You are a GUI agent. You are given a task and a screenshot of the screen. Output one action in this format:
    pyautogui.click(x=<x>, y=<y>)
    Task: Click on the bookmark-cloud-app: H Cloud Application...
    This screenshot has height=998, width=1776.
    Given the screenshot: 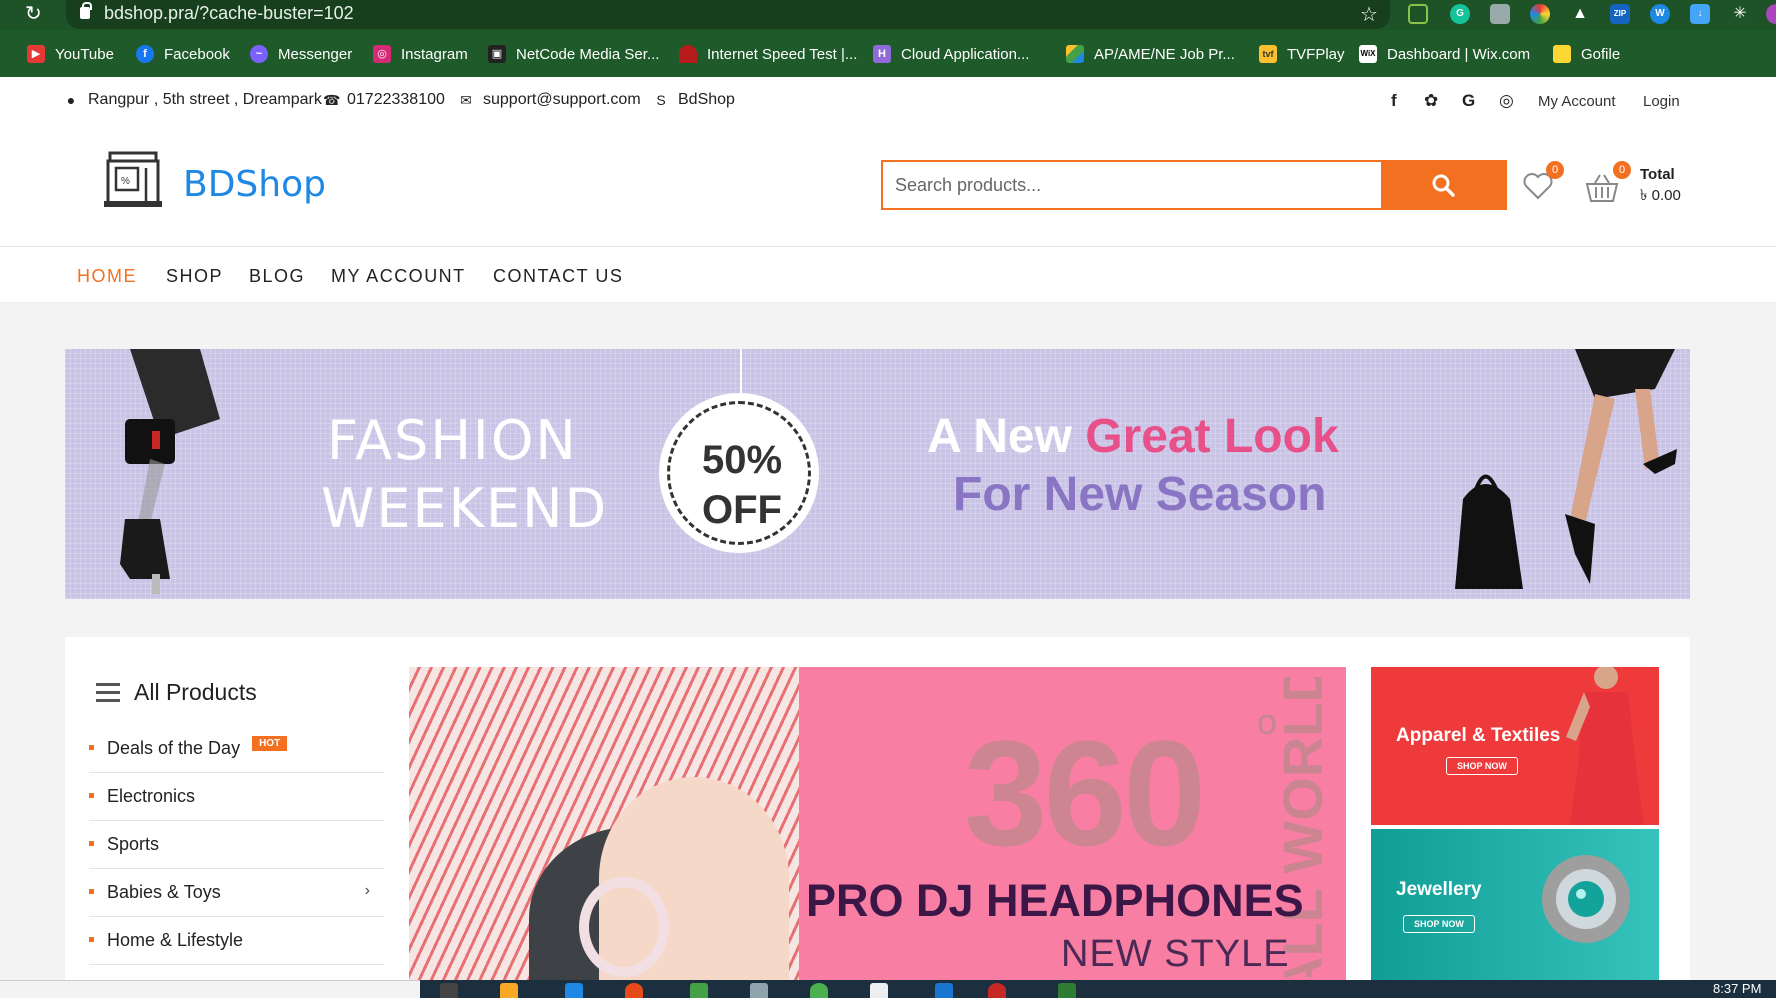 What is the action you would take?
    pyautogui.click(x=951, y=54)
    